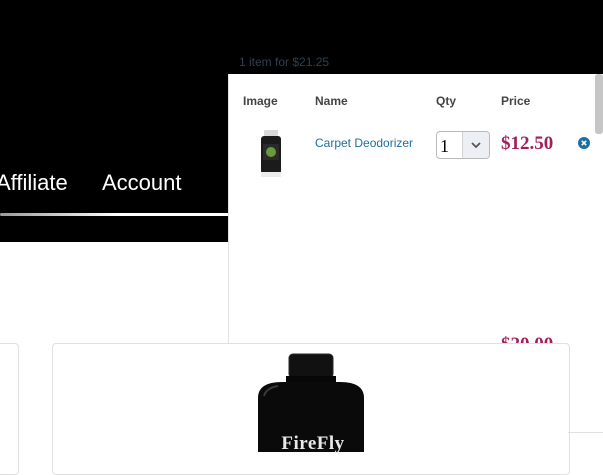  Describe the element at coordinates (584, 143) in the screenshot. I see `remove-icon` at that location.